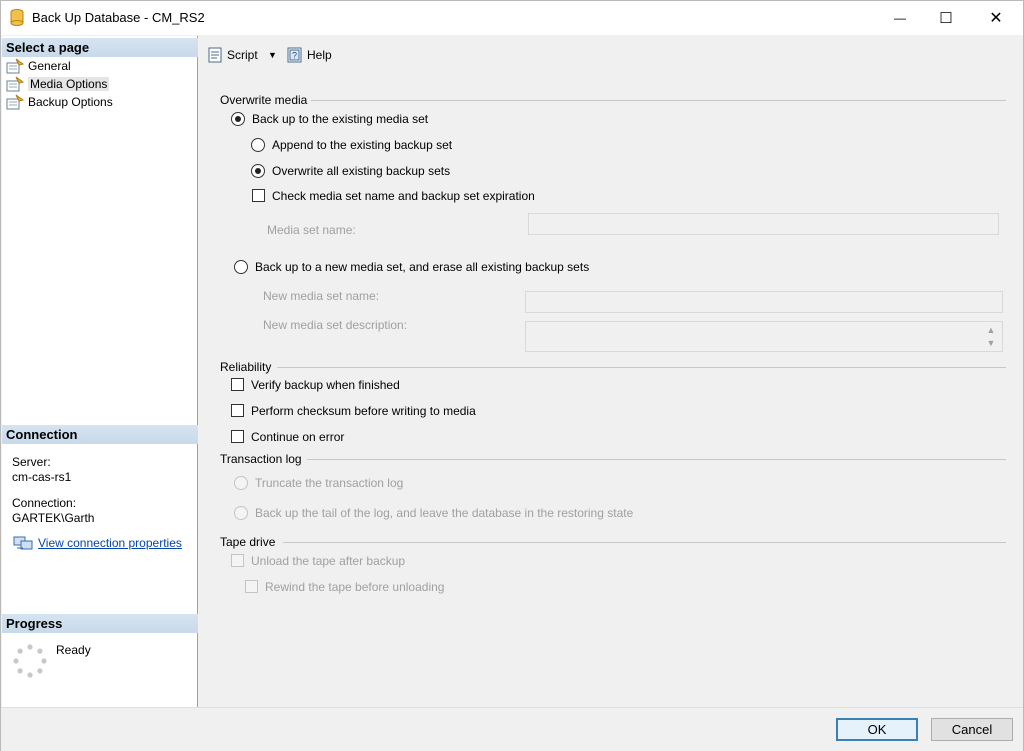  I want to click on toolbar: Script ▼ ? Help, so click(611, 55).